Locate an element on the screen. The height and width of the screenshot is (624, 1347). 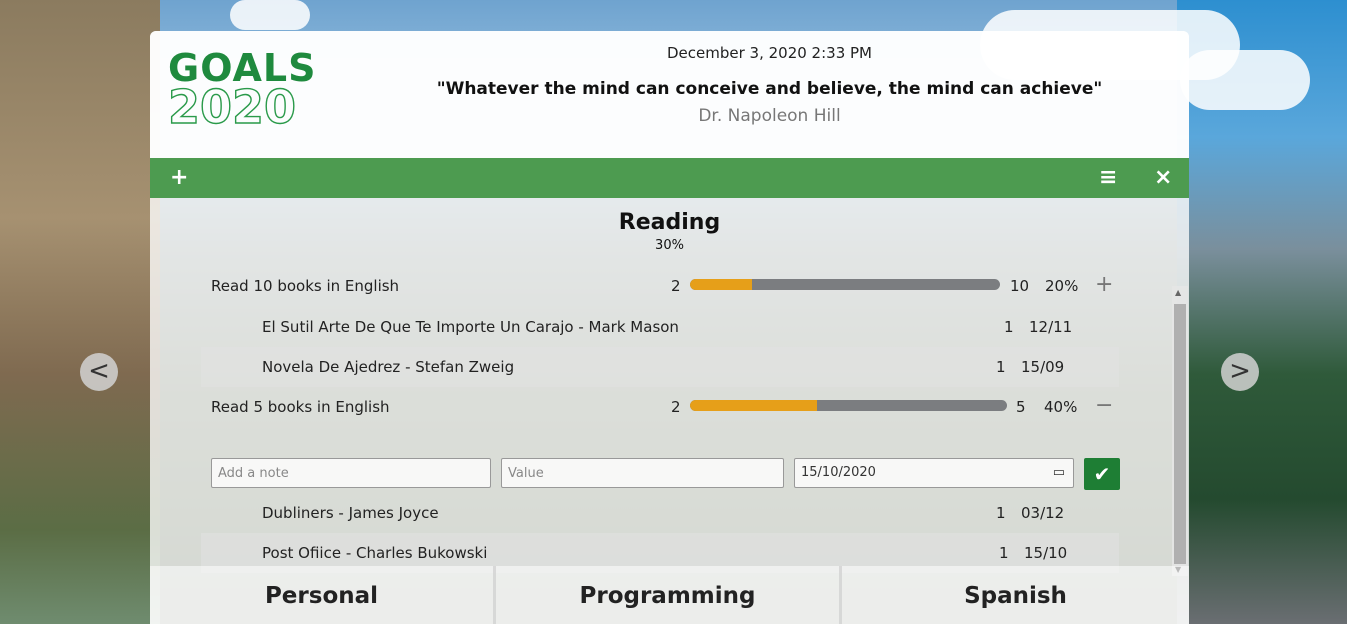
scrollbar: ▲ ▼ is located at coordinates (1180, 431).